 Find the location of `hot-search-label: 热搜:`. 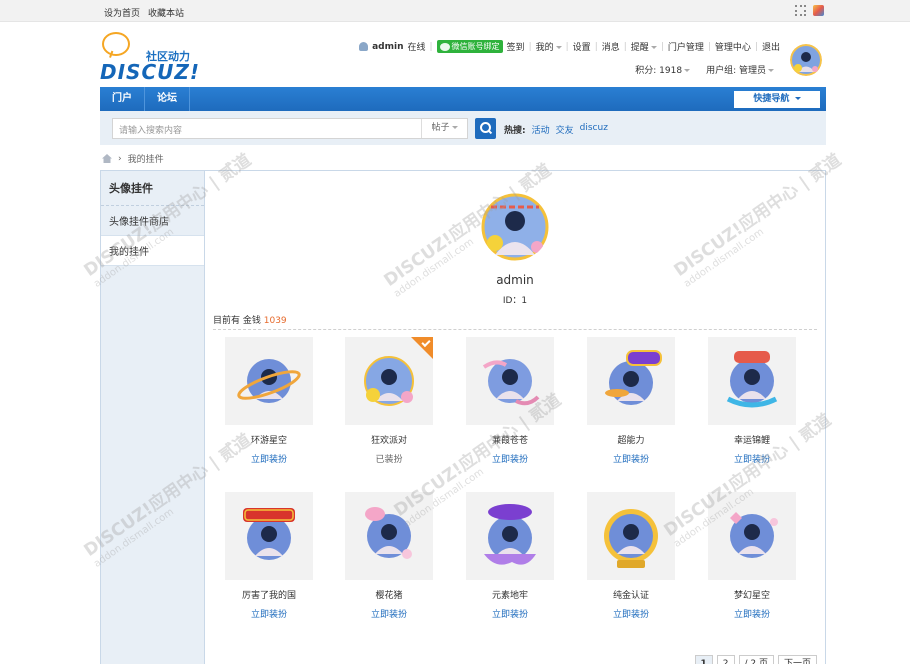

hot-search-label: 热搜: is located at coordinates (515, 131).